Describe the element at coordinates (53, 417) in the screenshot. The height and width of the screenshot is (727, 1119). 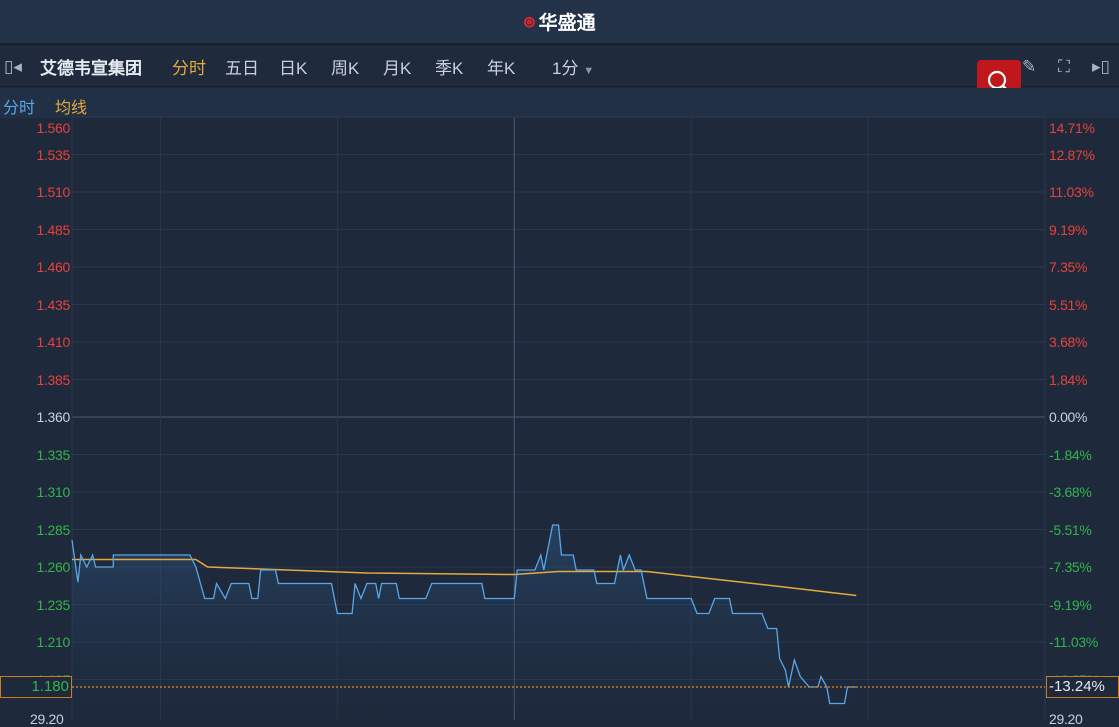
I see `y-left-tick: 1.360` at that location.